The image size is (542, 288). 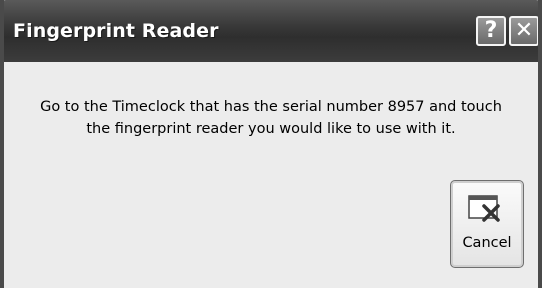 What do you see at coordinates (487, 243) in the screenshot?
I see `cancel-label: Cancel` at bounding box center [487, 243].